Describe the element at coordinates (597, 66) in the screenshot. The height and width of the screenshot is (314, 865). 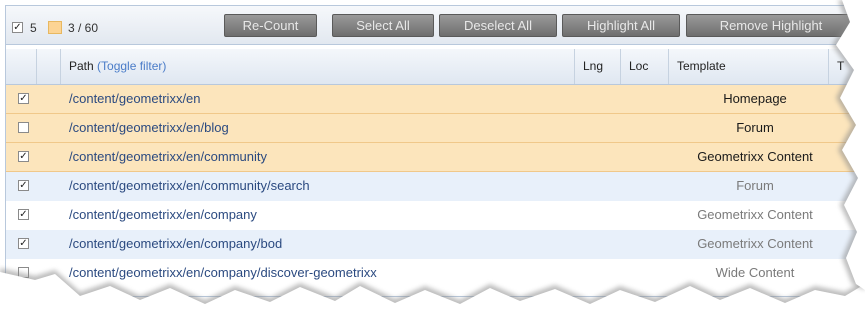
I see `header-lng: Lng` at that location.